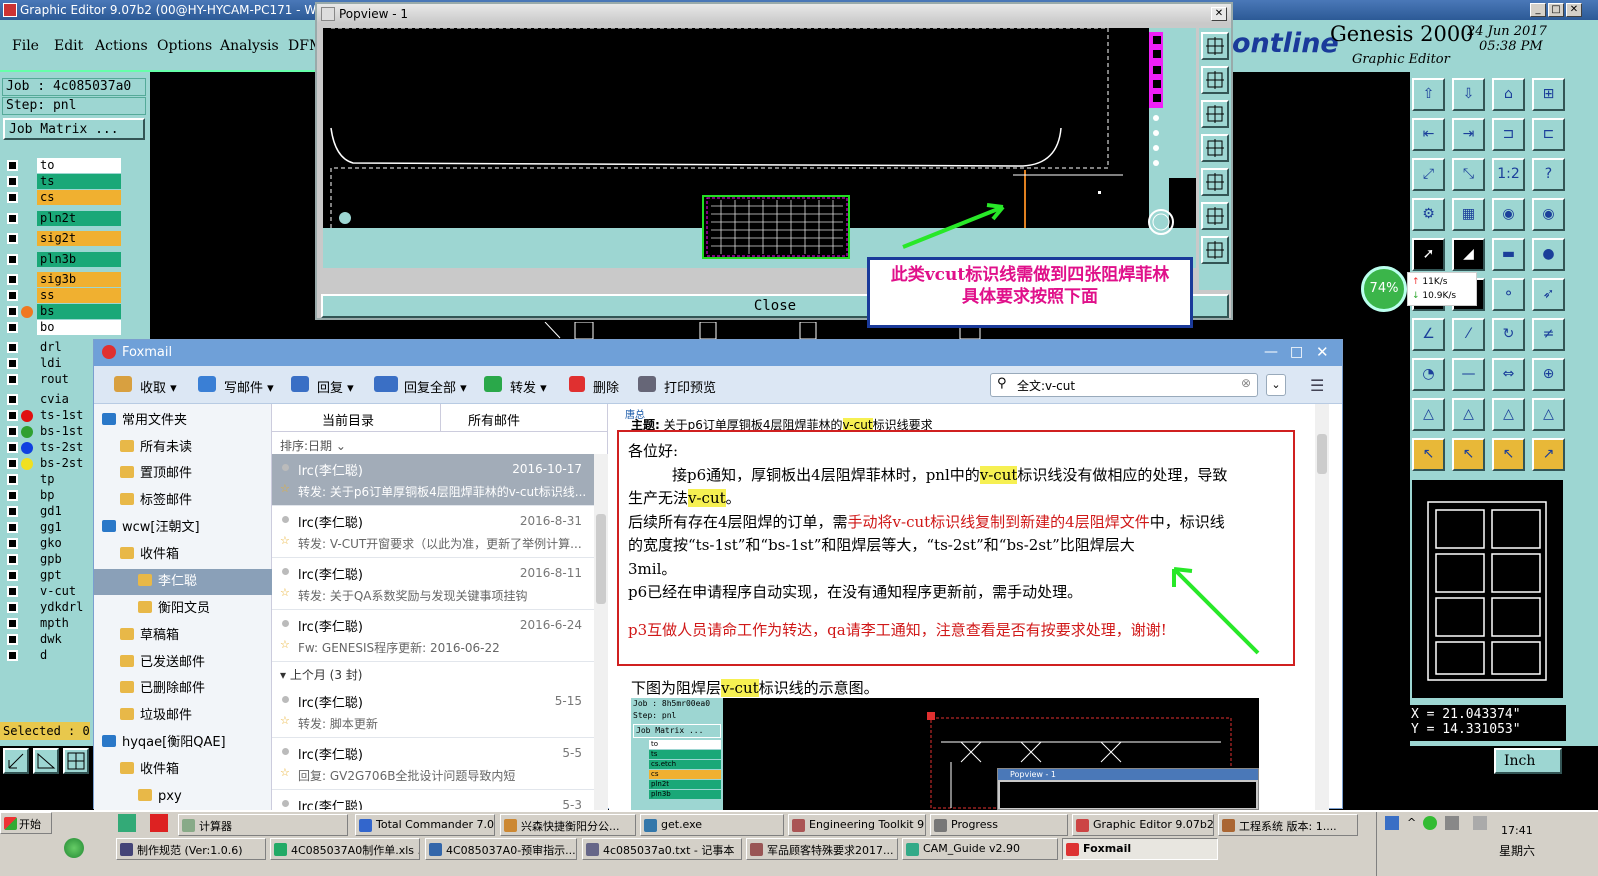 This screenshot has height=876, width=1598. Describe the element at coordinates (62, 197) in the screenshot. I see `layer-row-cs: cs` at that location.